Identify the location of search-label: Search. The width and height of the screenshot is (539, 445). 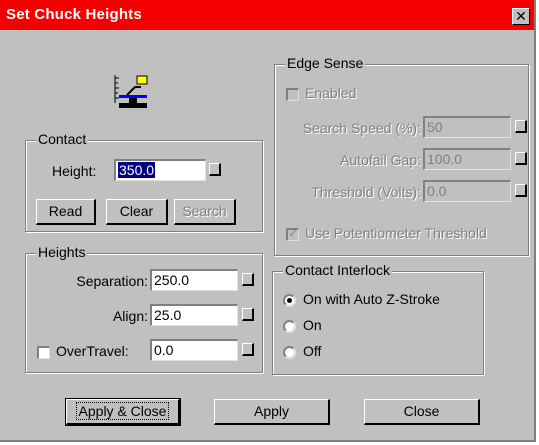
(204, 211).